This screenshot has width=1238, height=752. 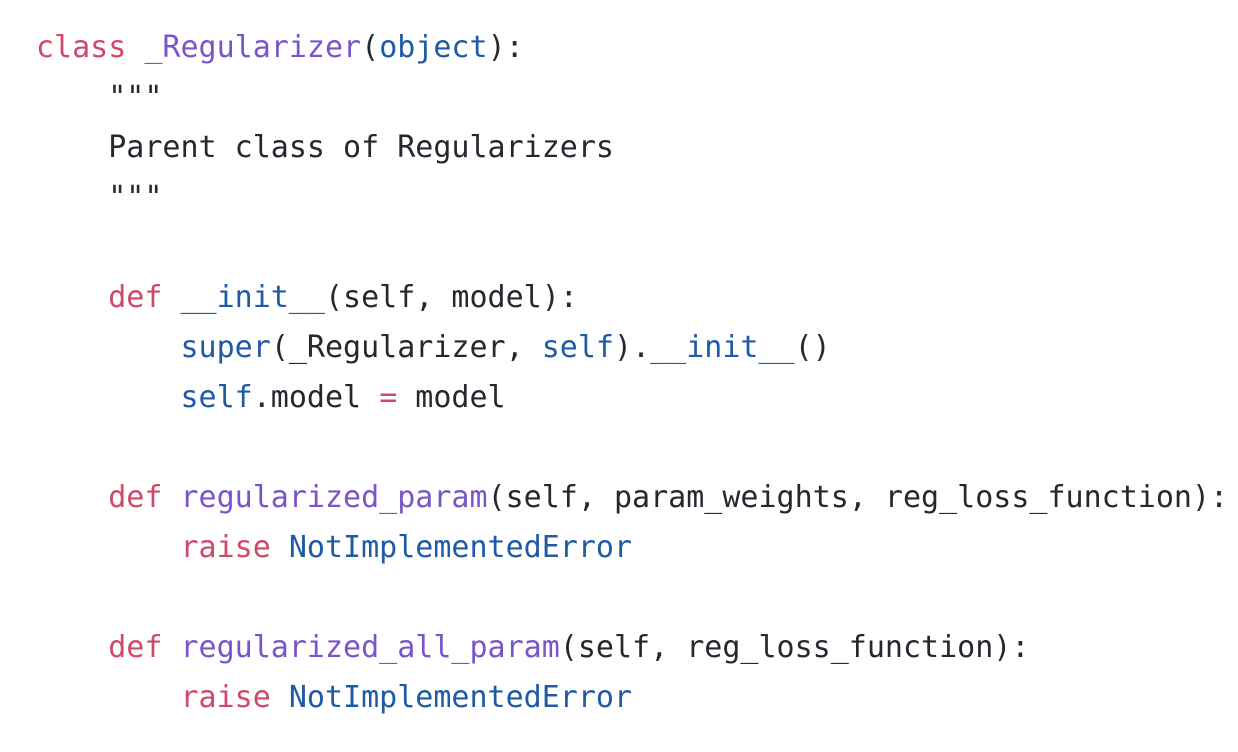 What do you see at coordinates (634, 398) in the screenshot?
I see `code-line: self.model = model` at bounding box center [634, 398].